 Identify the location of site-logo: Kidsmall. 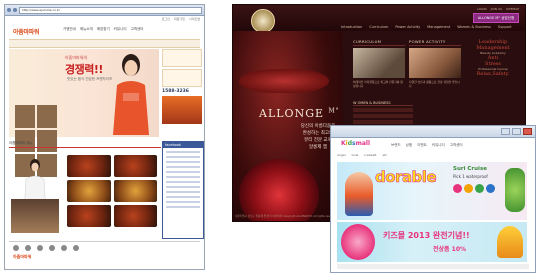
(355, 143).